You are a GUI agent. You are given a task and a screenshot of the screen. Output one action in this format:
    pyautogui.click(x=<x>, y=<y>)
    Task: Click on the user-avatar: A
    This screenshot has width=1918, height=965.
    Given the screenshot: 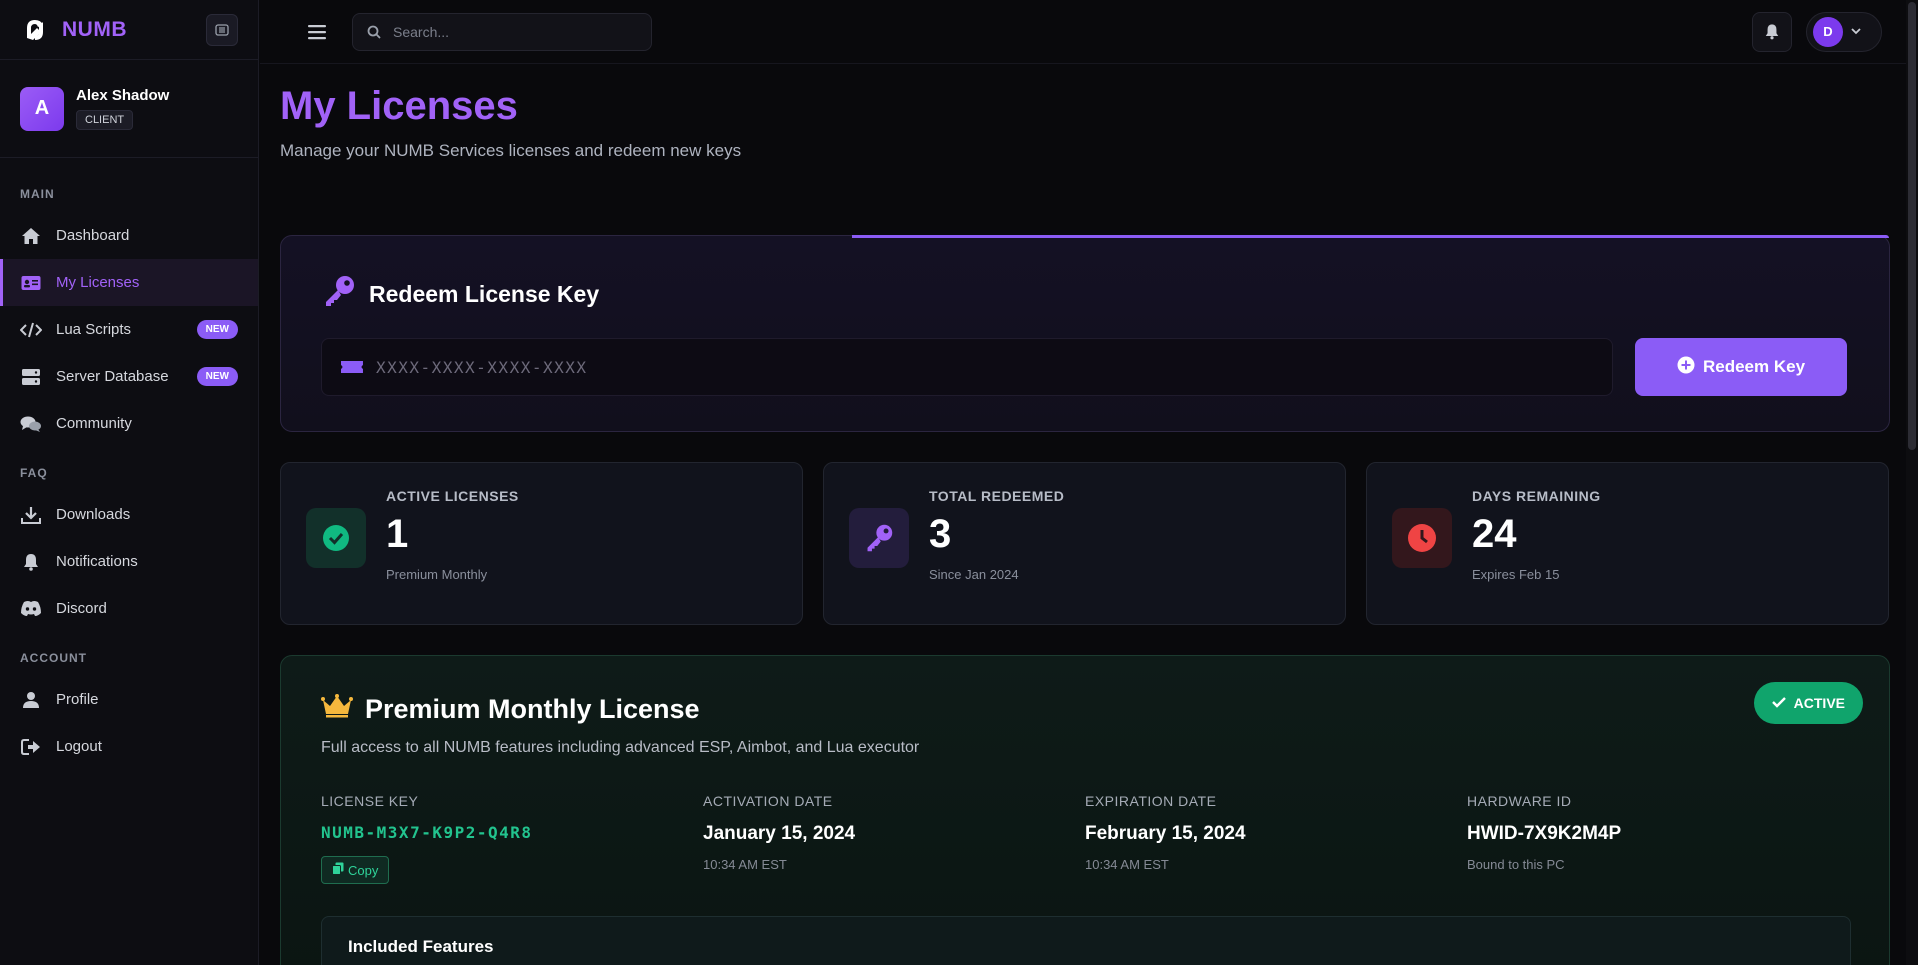 What is the action you would take?
    pyautogui.click(x=42, y=108)
    